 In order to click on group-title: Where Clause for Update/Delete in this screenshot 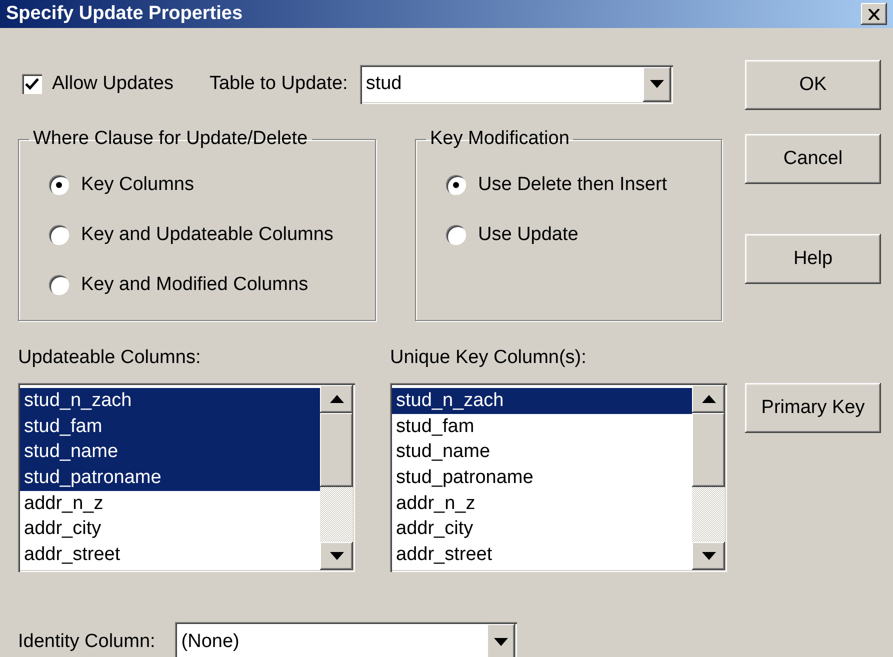, I will do `click(170, 139)`.